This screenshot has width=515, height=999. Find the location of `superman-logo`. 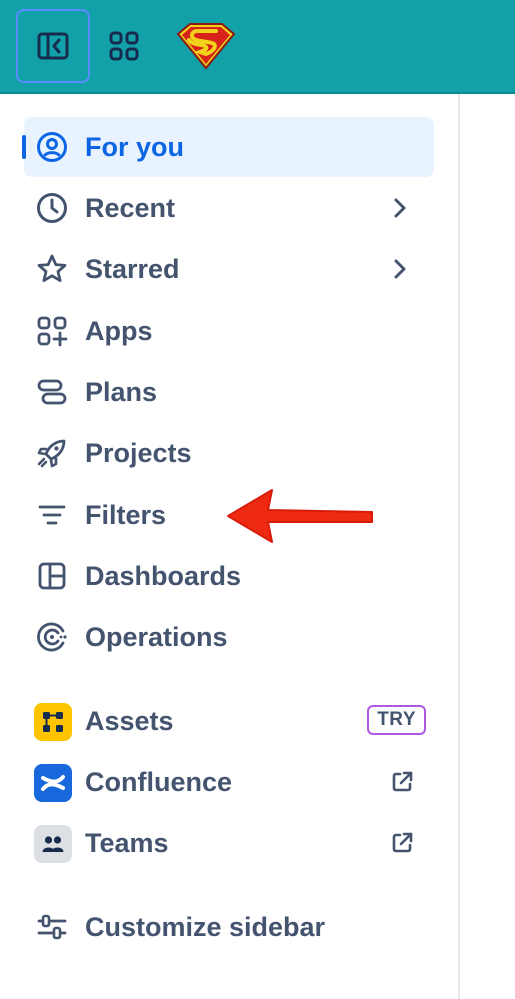

superman-logo is located at coordinates (206, 46).